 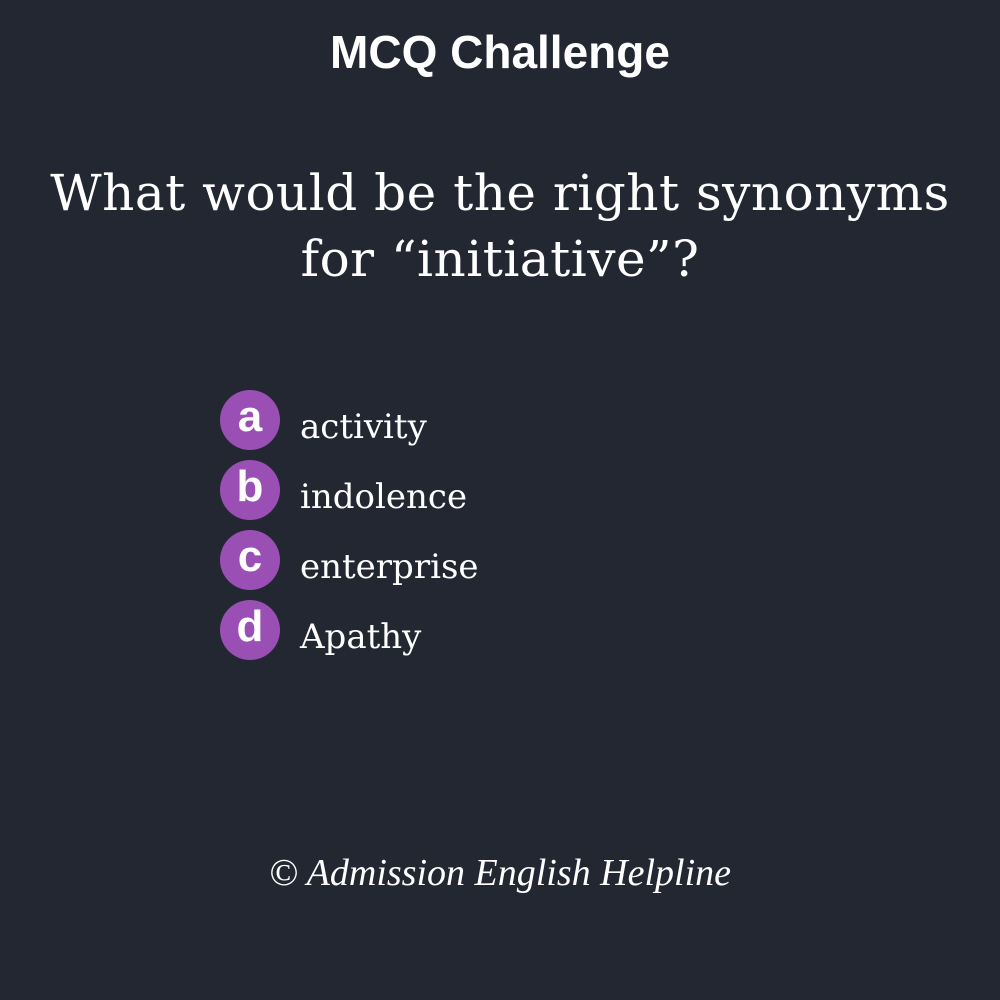 I want to click on option-d-badge: d, so click(x=250, y=630).